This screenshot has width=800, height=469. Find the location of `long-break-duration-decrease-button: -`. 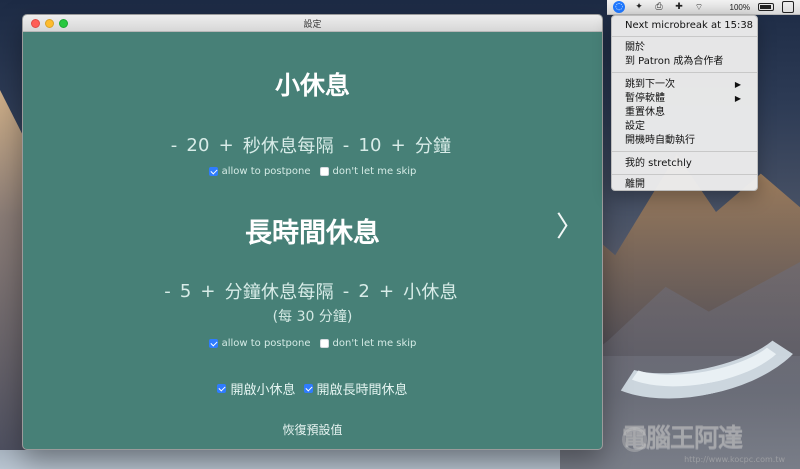

long-break-duration-decrease-button: - is located at coordinates (167, 291).